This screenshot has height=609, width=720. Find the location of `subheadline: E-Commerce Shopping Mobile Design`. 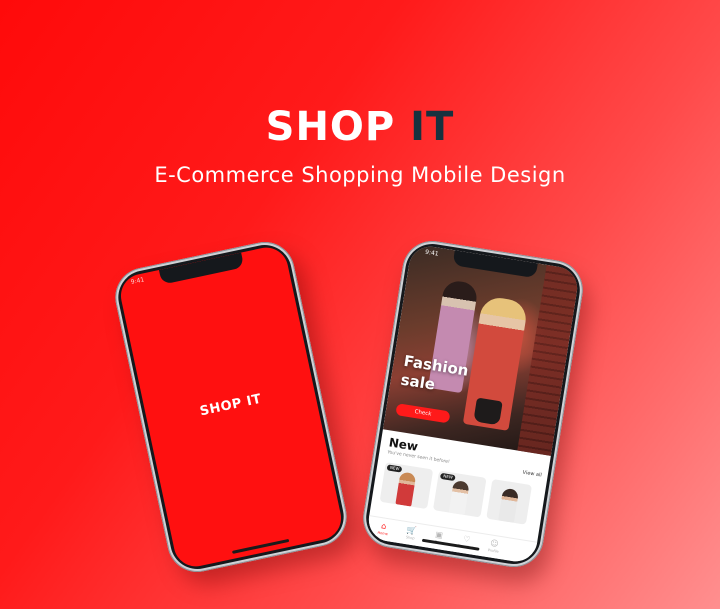

subheadline: E-Commerce Shopping Mobile Design is located at coordinates (360, 175).